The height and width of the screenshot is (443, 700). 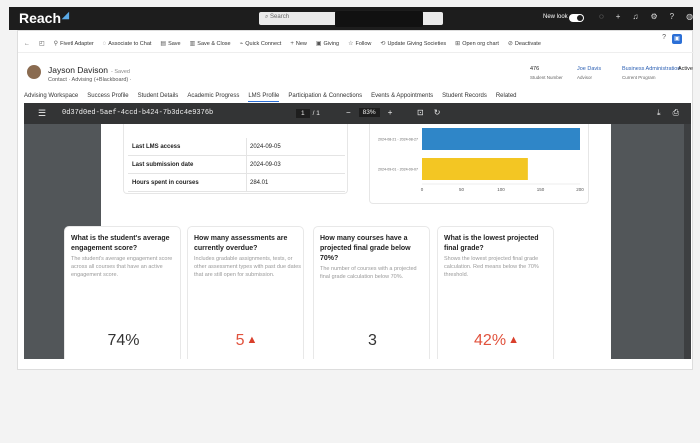 What do you see at coordinates (659, 113) in the screenshot?
I see `download-icon: ⤓` at bounding box center [659, 113].